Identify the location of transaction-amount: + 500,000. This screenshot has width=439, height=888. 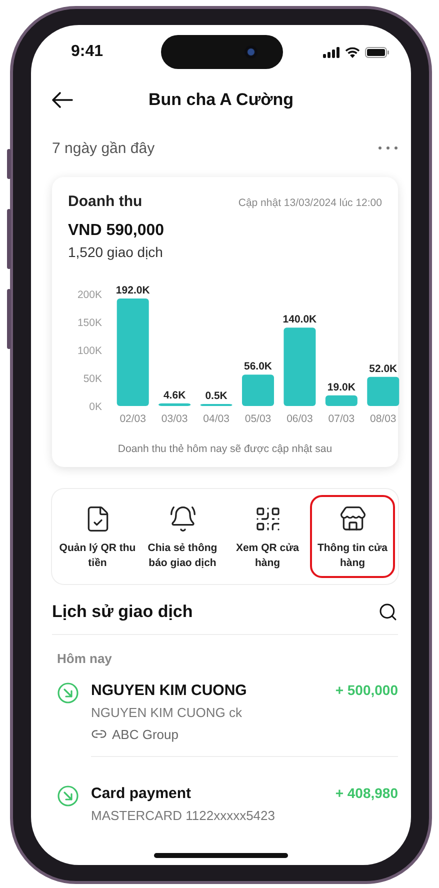
(366, 690).